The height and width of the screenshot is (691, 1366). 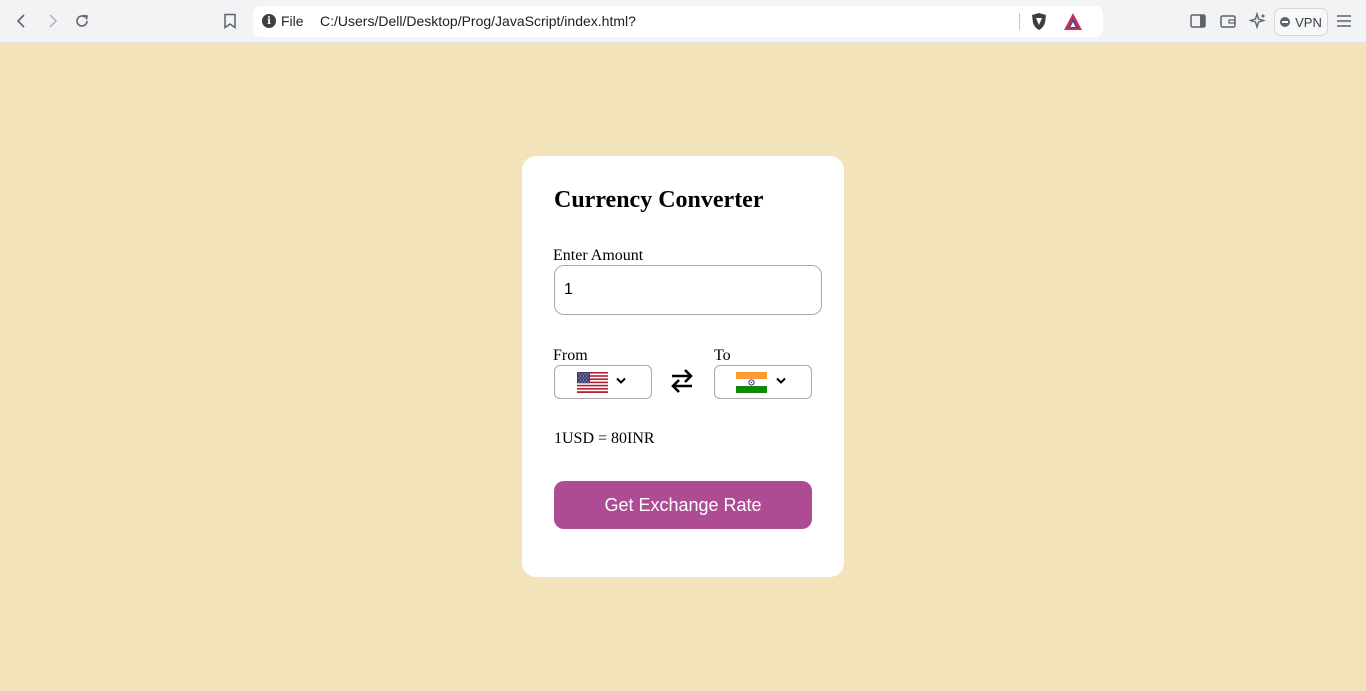 What do you see at coordinates (1198, 21) in the screenshot?
I see `sidebar-icon` at bounding box center [1198, 21].